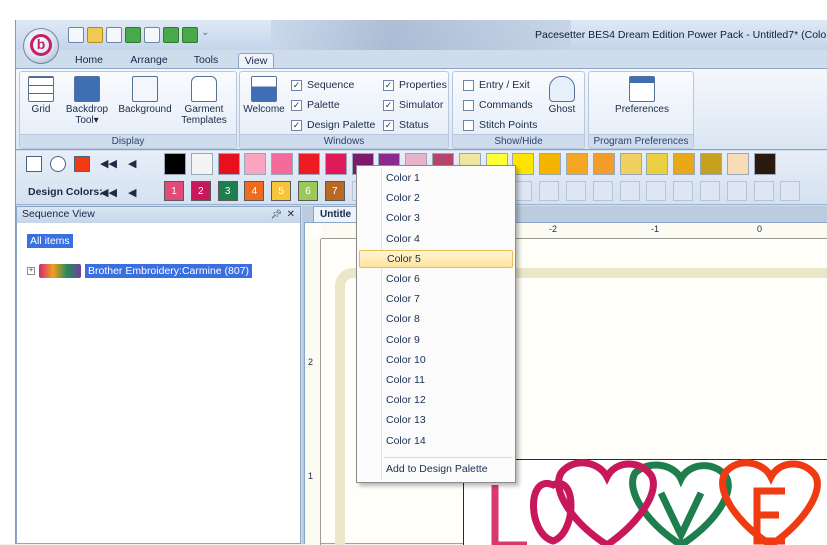  Describe the element at coordinates (436, 360) in the screenshot. I see `menu-item-color-10: Color 10` at that location.